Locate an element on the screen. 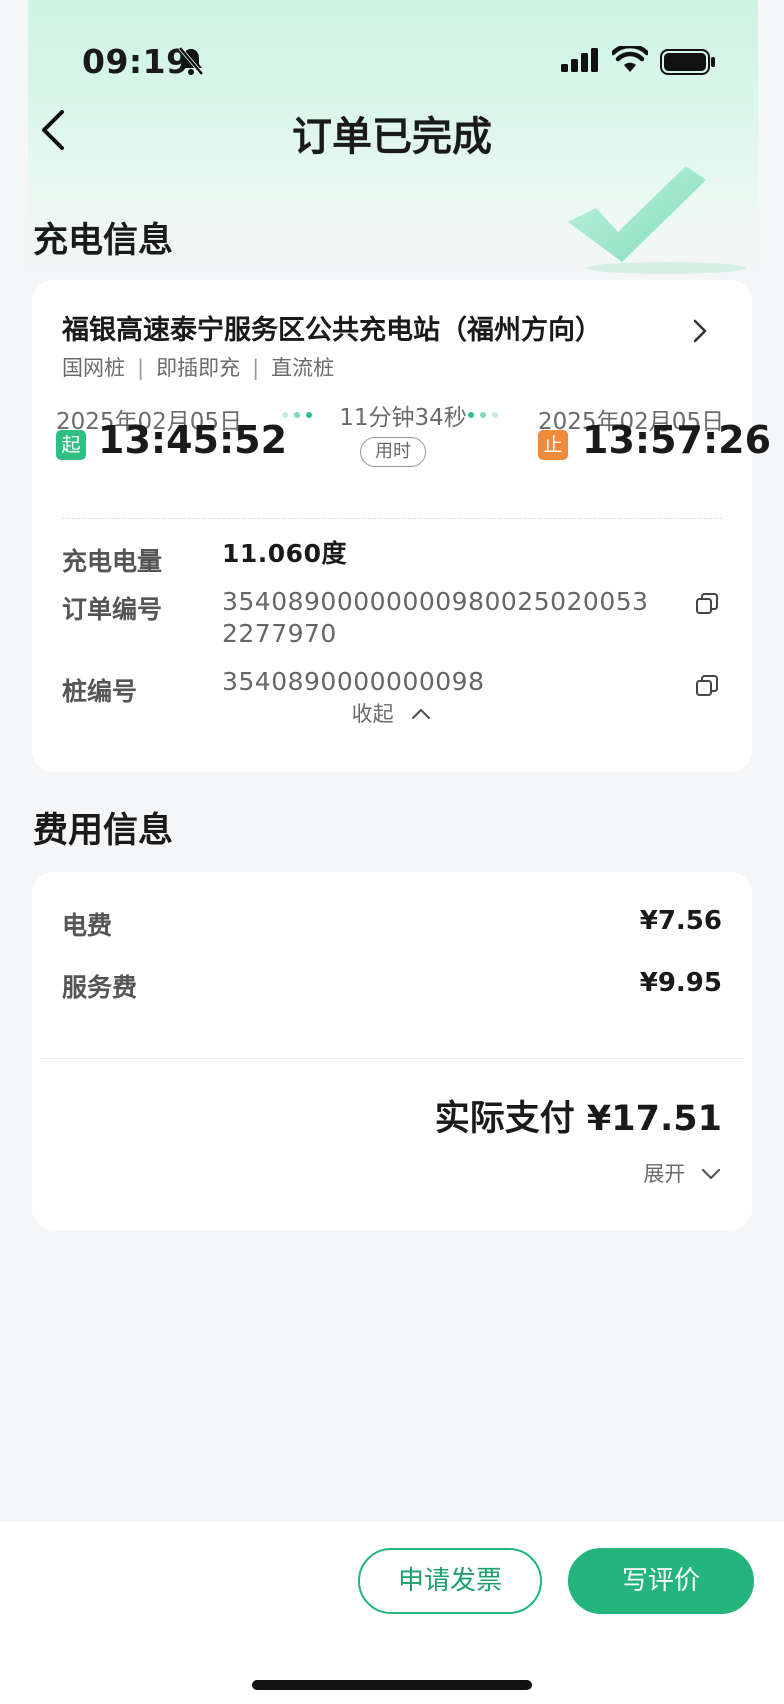  end-badge: 止 is located at coordinates (553, 445).